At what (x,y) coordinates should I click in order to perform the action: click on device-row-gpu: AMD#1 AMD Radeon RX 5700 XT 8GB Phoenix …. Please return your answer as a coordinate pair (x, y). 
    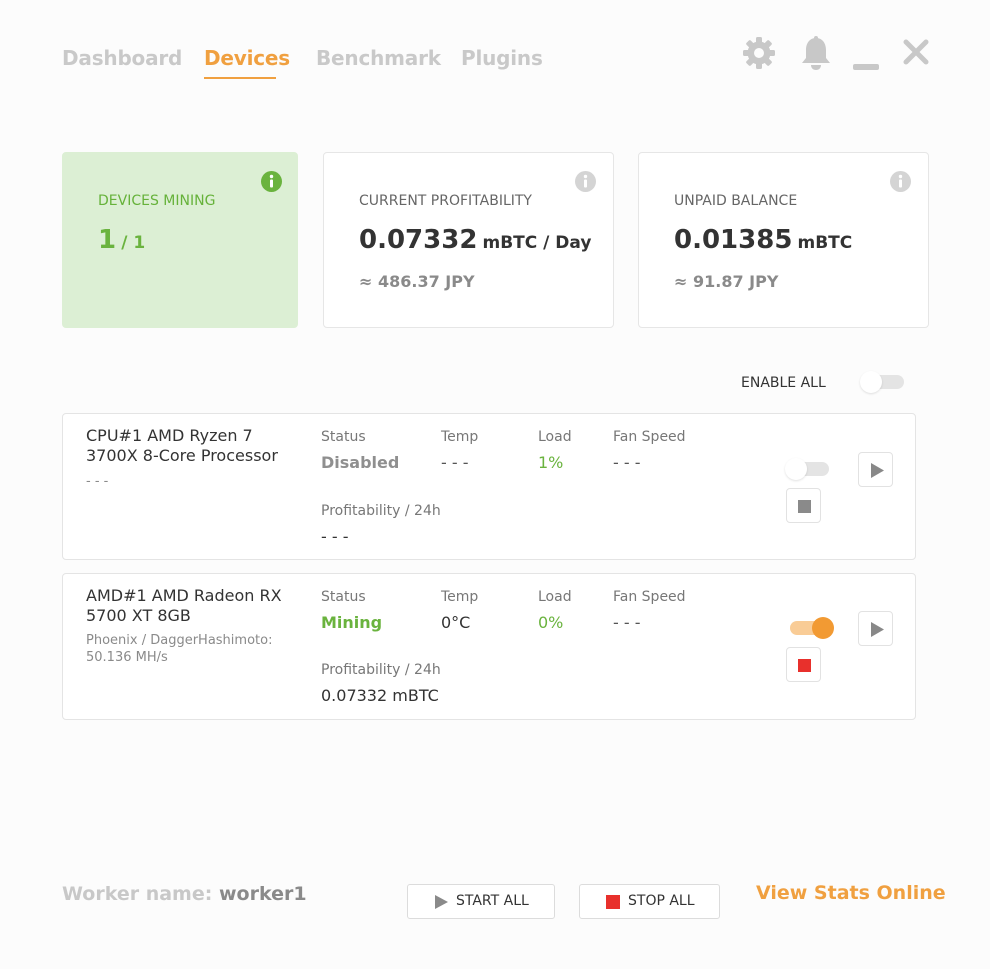
    Looking at the image, I should click on (489, 646).